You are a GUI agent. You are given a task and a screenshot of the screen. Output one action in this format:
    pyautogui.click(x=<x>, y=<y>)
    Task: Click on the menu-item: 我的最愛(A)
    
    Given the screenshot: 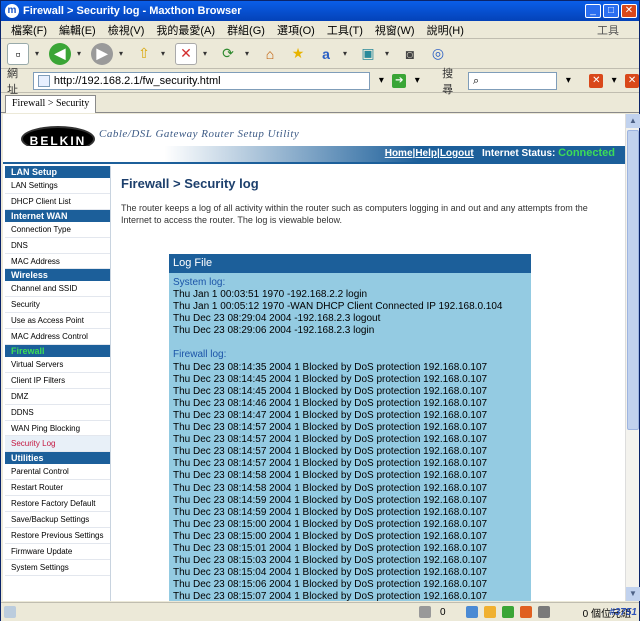 What is the action you would take?
    pyautogui.click(x=185, y=30)
    